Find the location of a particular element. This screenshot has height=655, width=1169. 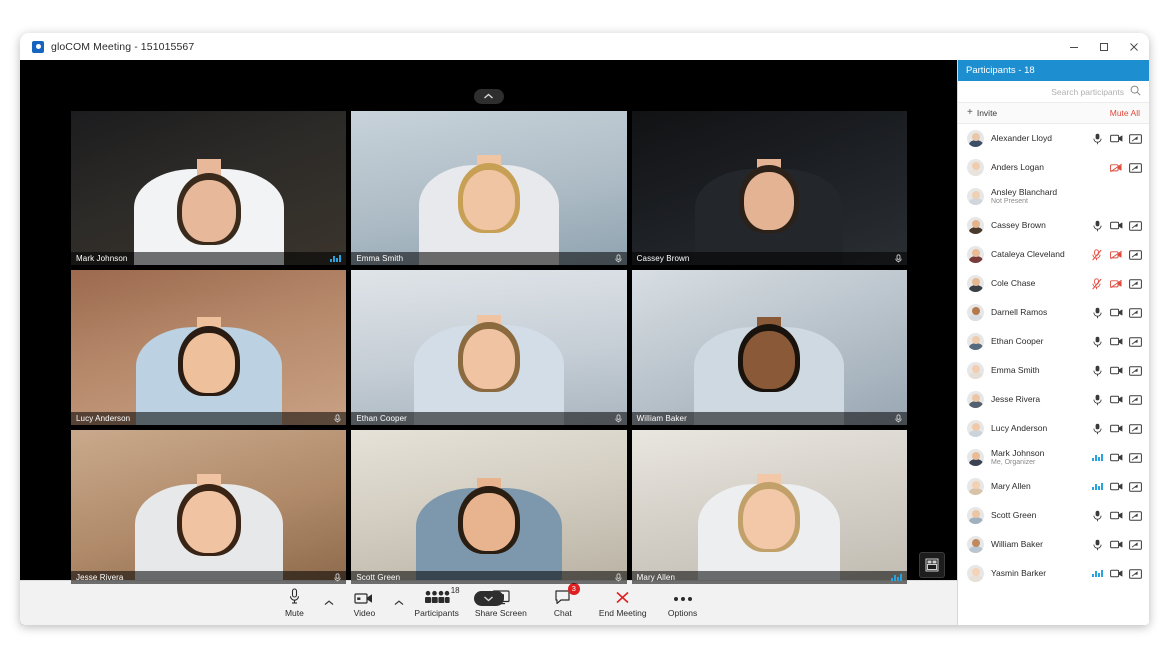

participant-row: Mark Johnson Me, Organizer is located at coordinates (1053, 457).